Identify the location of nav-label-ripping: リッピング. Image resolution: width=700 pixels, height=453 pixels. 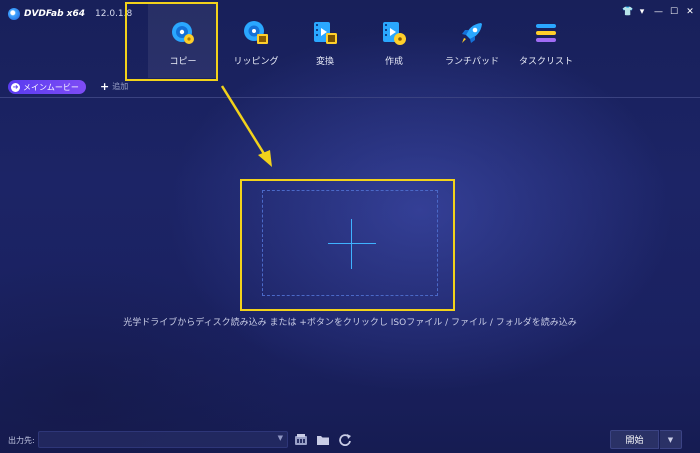
(256, 62).